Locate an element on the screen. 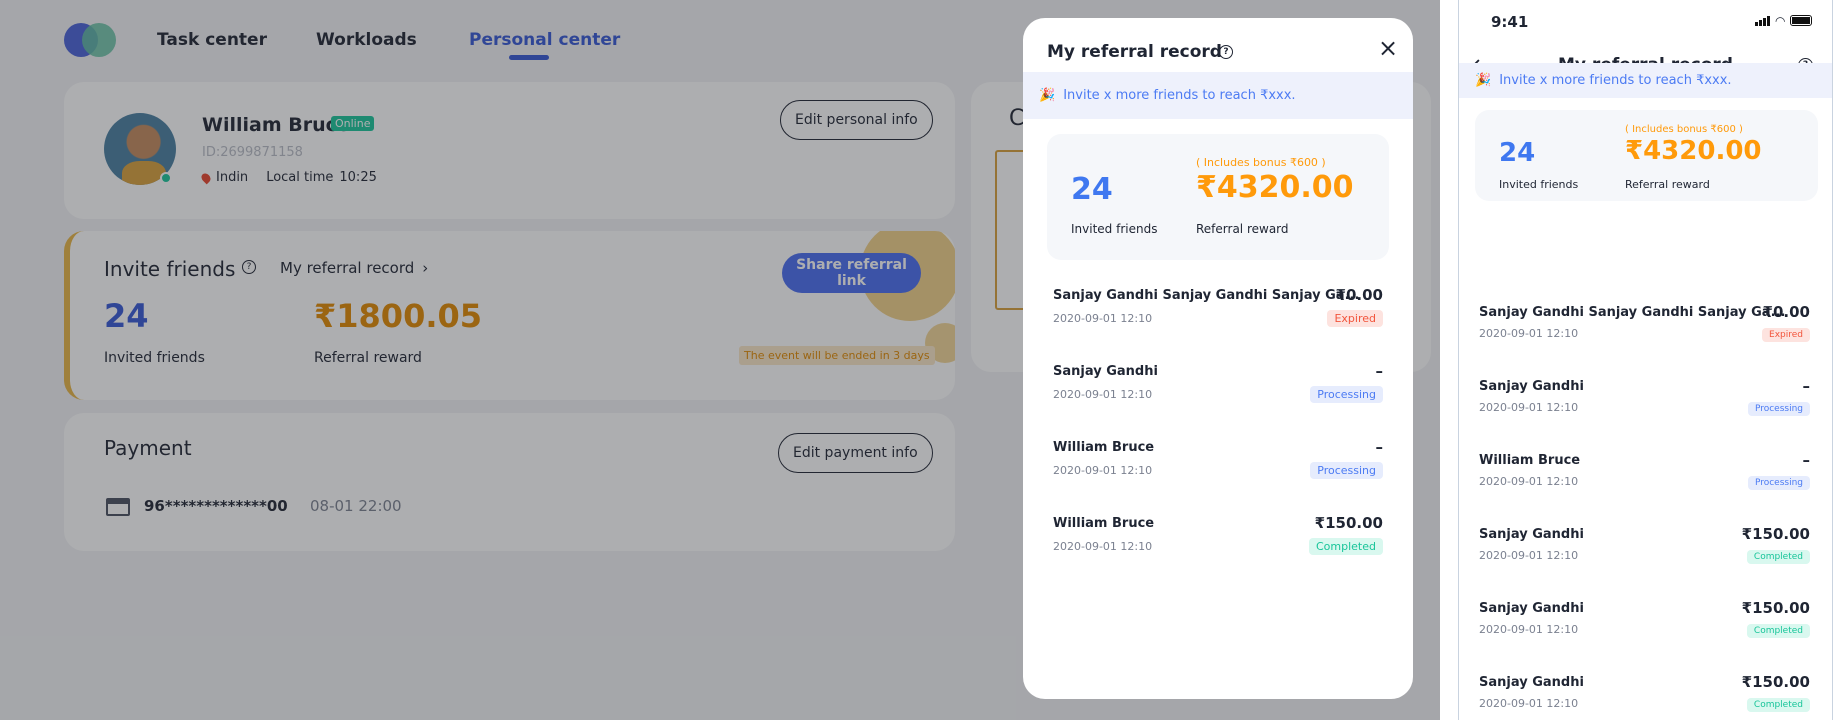  wifi-icon: ◠ is located at coordinates (1780, 21).